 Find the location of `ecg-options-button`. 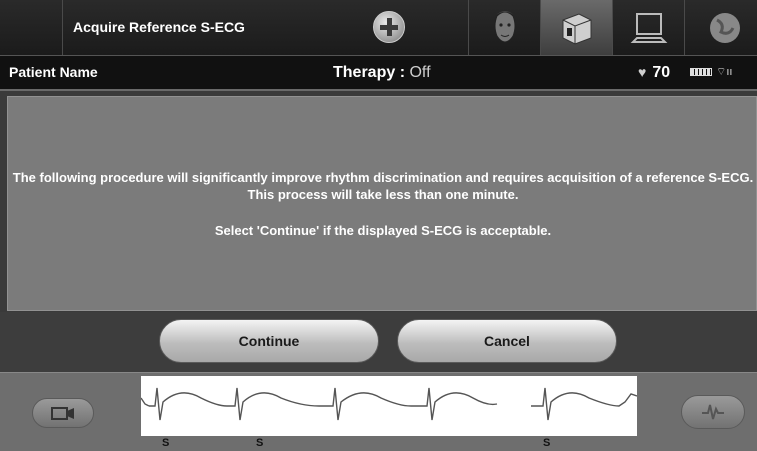

ecg-options-button is located at coordinates (713, 412).